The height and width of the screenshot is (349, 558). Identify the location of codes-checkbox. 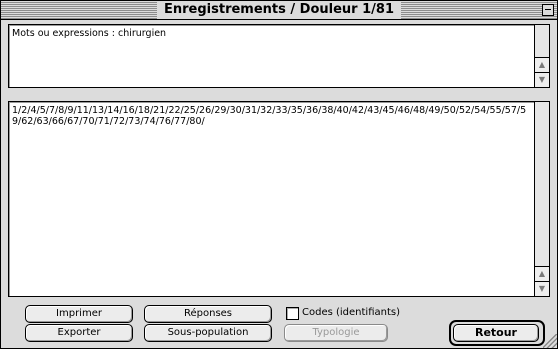
(292, 313).